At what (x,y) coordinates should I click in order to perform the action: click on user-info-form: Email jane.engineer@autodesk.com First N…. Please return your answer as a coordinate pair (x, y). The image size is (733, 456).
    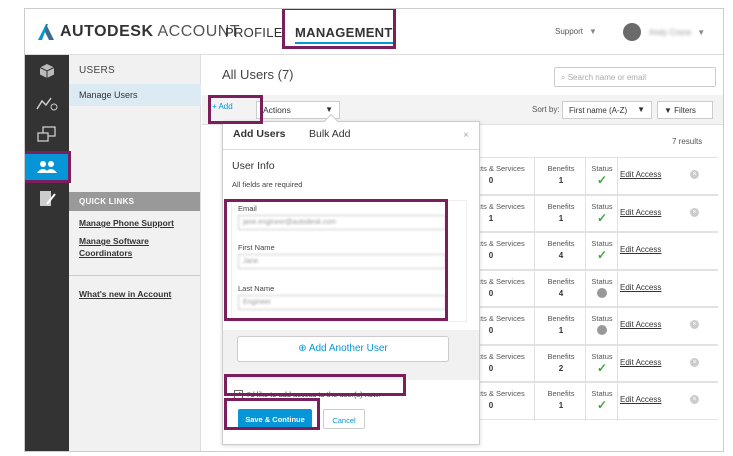
    Looking at the image, I should click on (349, 261).